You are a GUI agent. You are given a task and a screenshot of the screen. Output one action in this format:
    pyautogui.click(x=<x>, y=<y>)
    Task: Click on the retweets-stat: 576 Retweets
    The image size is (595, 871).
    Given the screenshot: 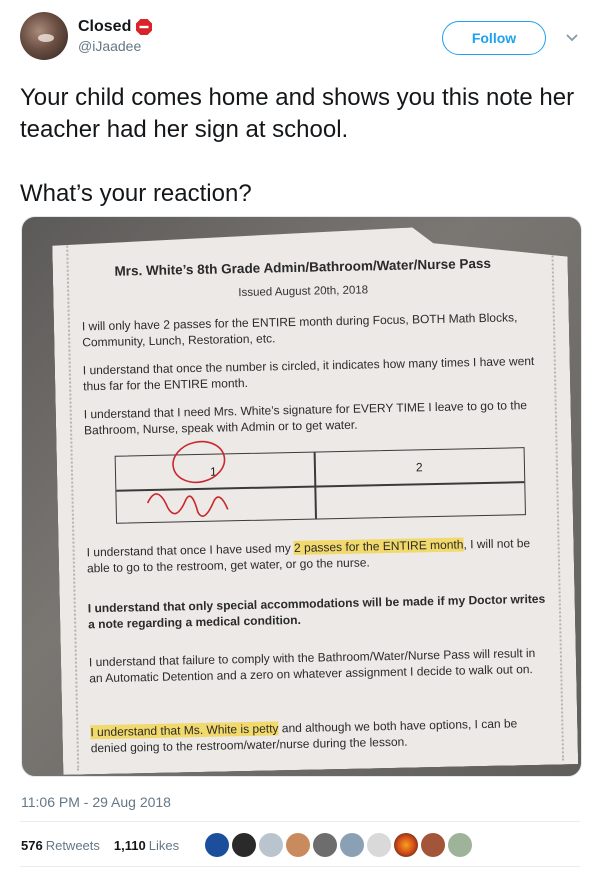 What is the action you would take?
    pyautogui.click(x=60, y=845)
    